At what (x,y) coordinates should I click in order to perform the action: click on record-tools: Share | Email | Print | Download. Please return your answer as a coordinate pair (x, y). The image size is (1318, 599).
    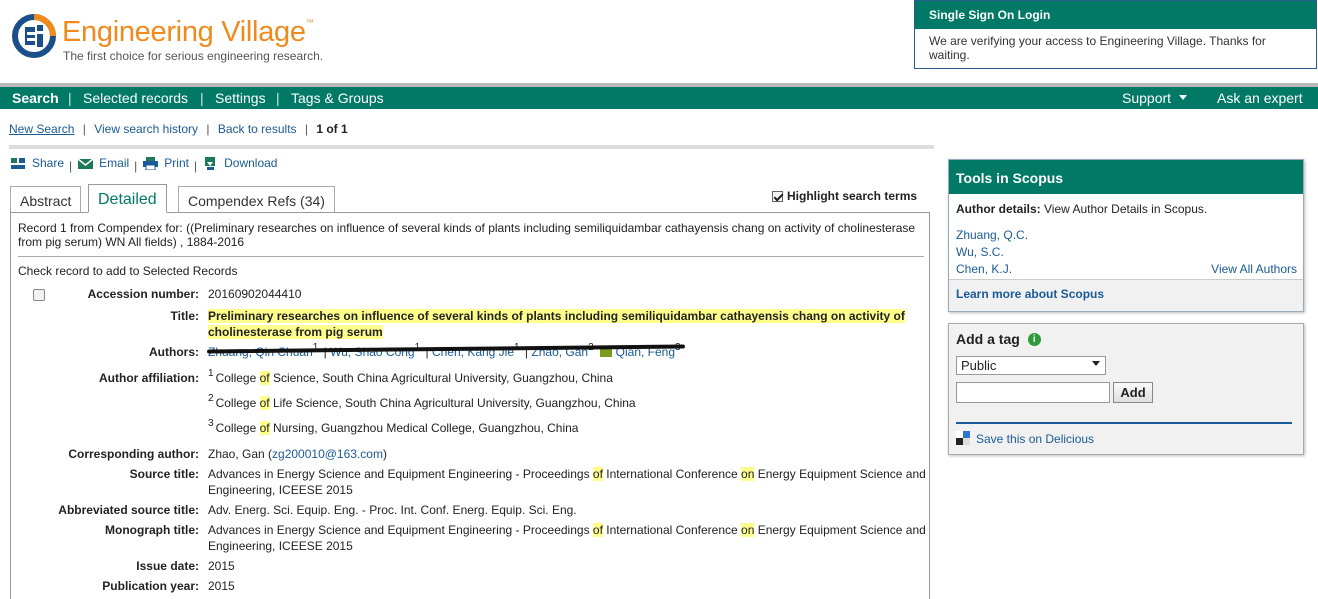
    Looking at the image, I should click on (143, 164).